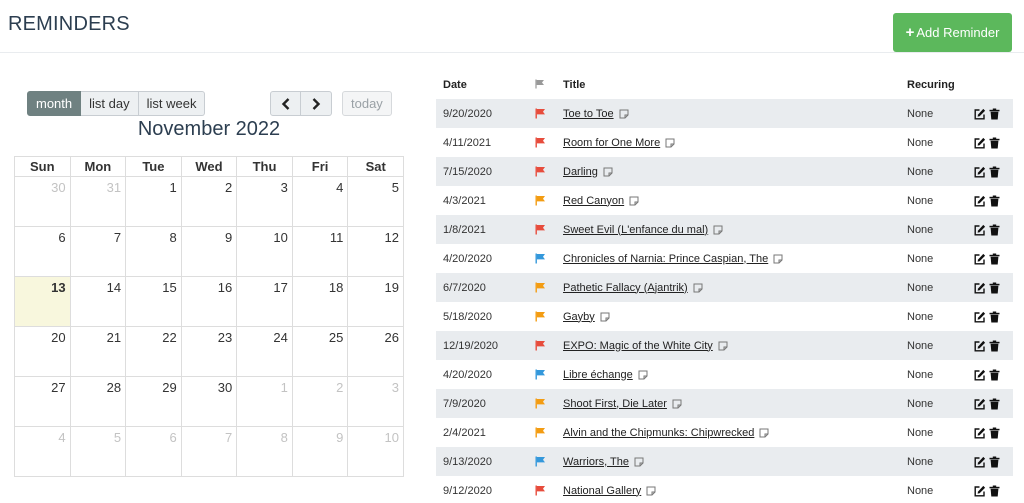  Describe the element at coordinates (375, 451) in the screenshot. I see `calendar-day: 10` at that location.